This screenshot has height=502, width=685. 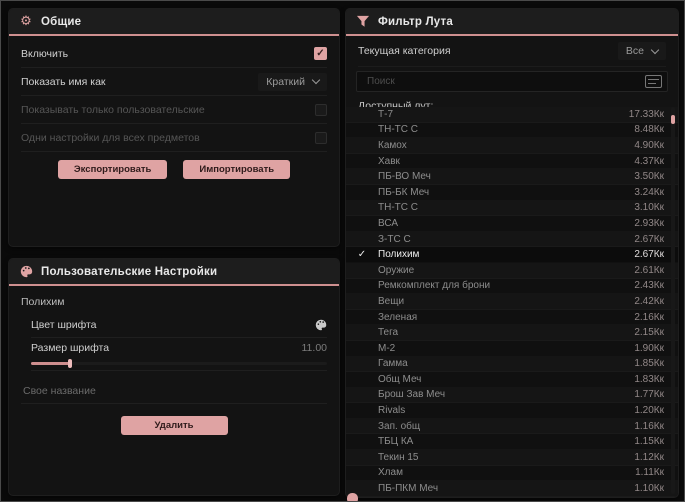 I want to click on loot-item-row: Камох 4.90Кк, so click(x=512, y=146).